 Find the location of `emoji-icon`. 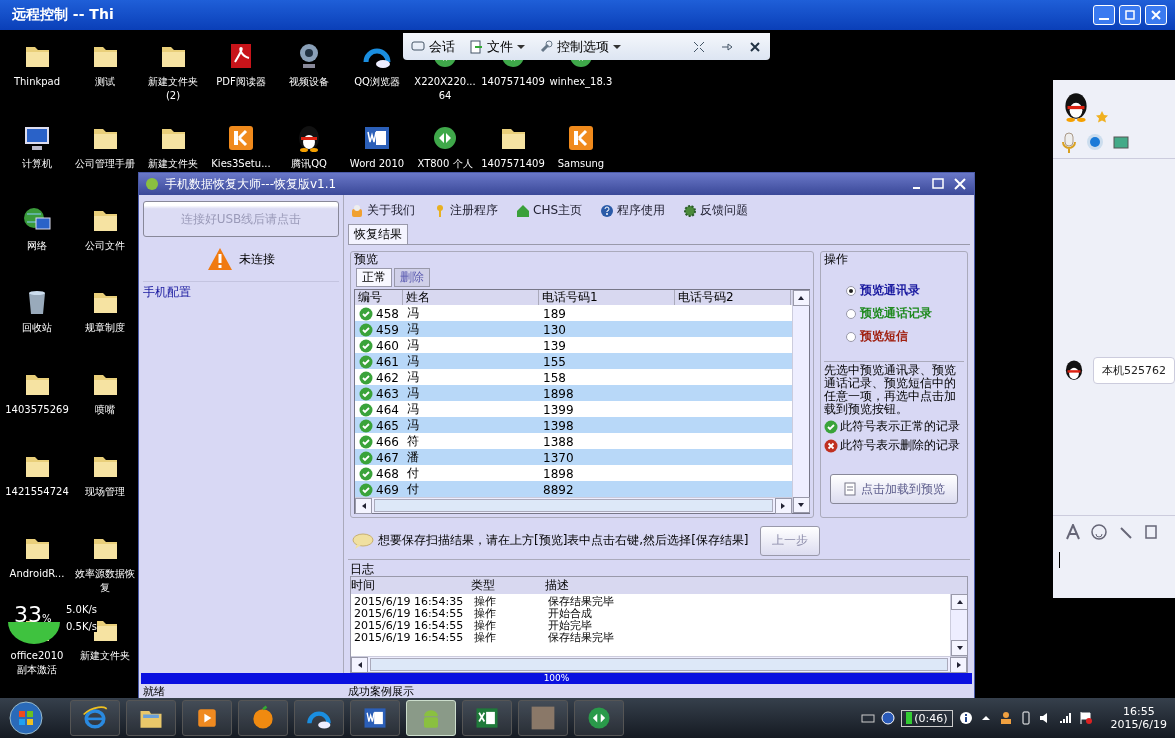

emoji-icon is located at coordinates (1099, 532).